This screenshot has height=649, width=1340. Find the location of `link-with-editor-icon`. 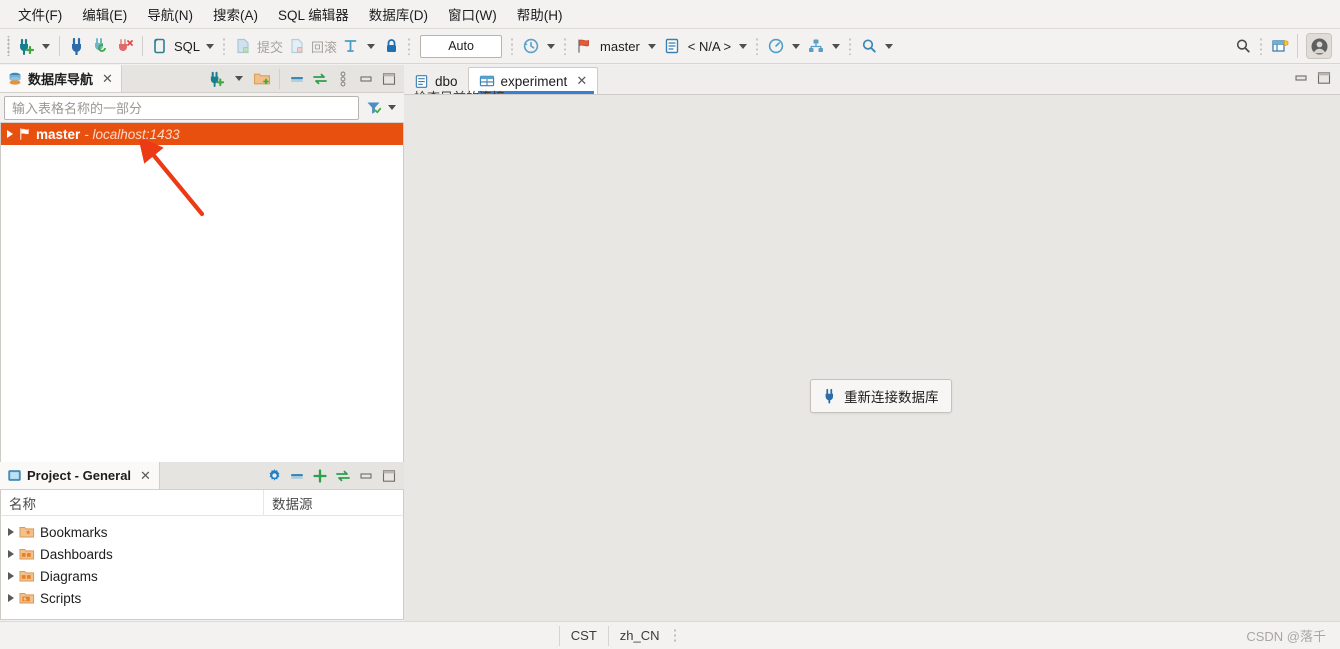

link-with-editor-icon is located at coordinates (343, 476).